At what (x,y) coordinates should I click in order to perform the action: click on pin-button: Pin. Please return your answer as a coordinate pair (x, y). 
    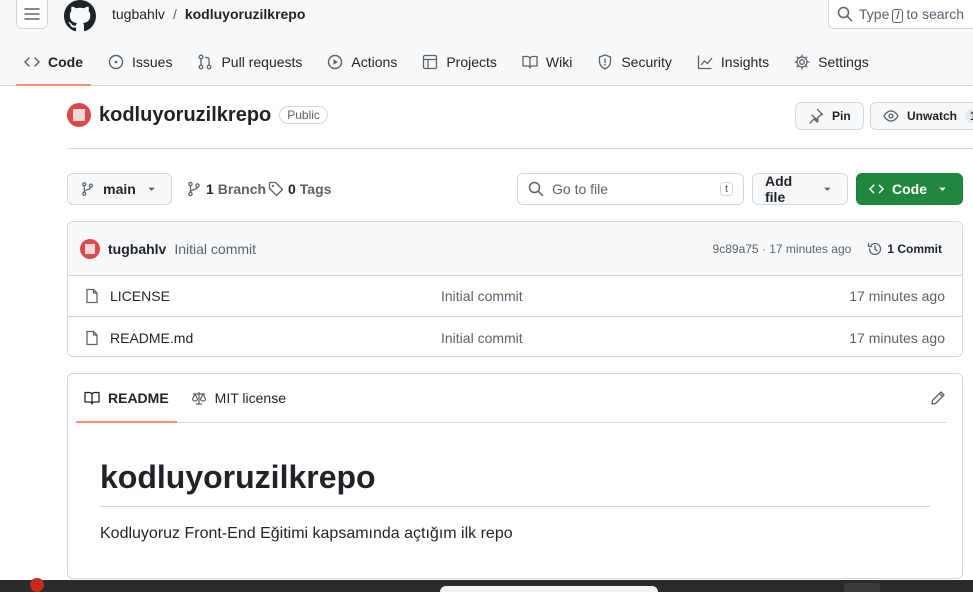
    Looking at the image, I should click on (829, 116).